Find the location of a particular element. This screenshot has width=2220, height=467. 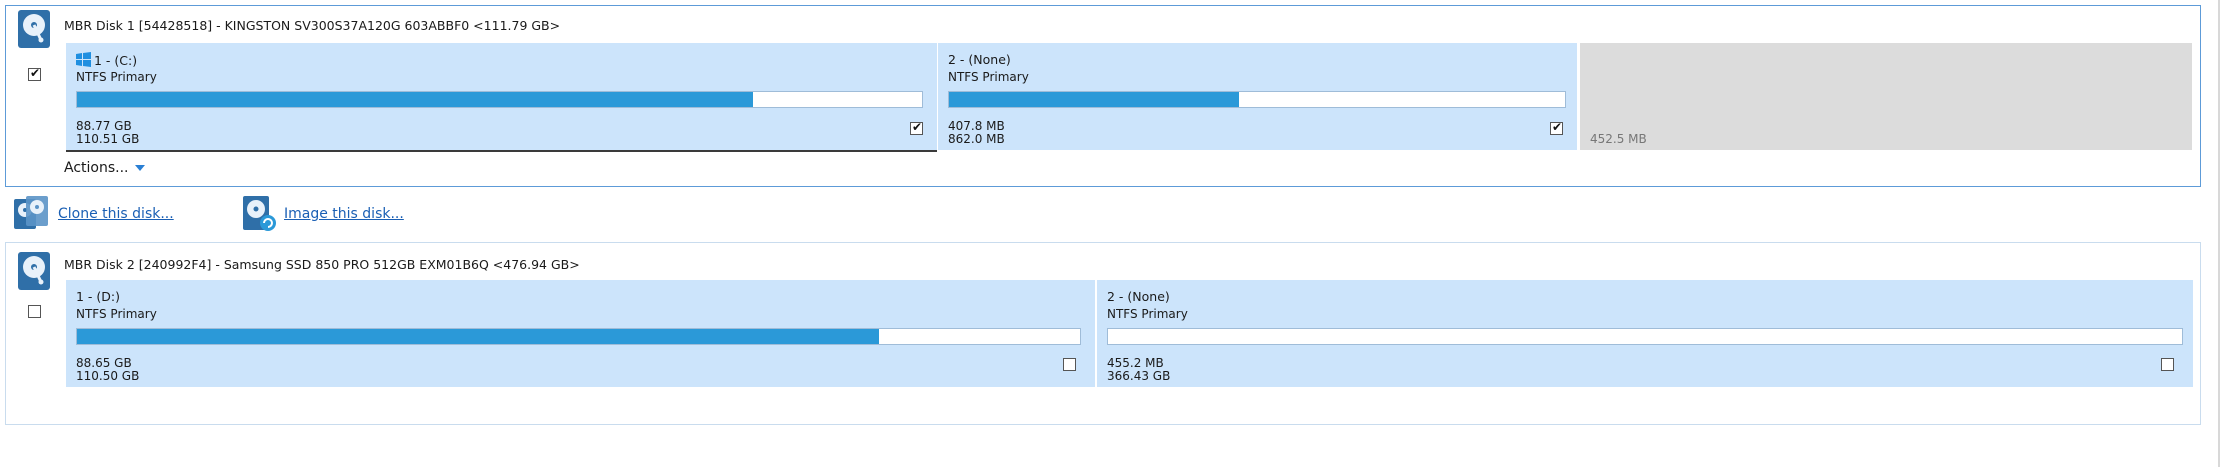

clone-disk-icon is located at coordinates (31, 214).